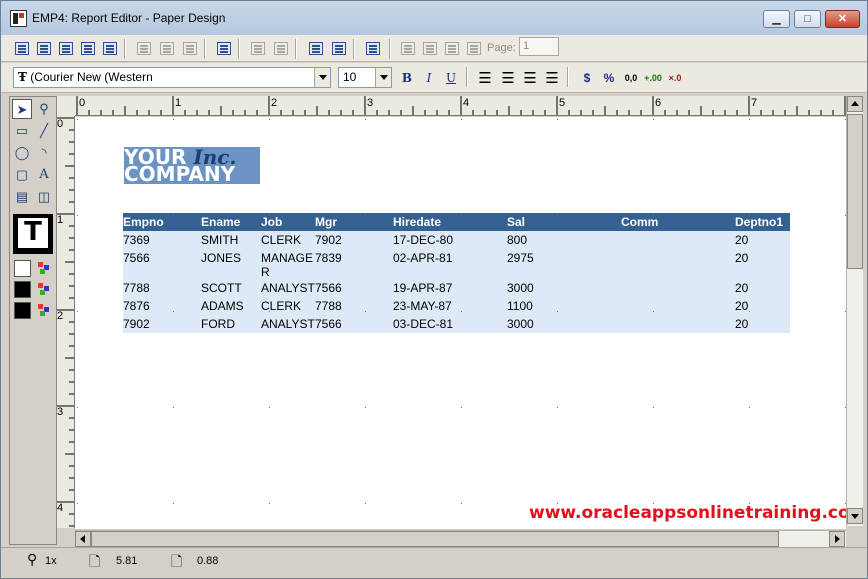 Image resolution: width=868 pixels, height=579 pixels. Describe the element at coordinates (22, 310) in the screenshot. I see `text-color-swatch` at that location.